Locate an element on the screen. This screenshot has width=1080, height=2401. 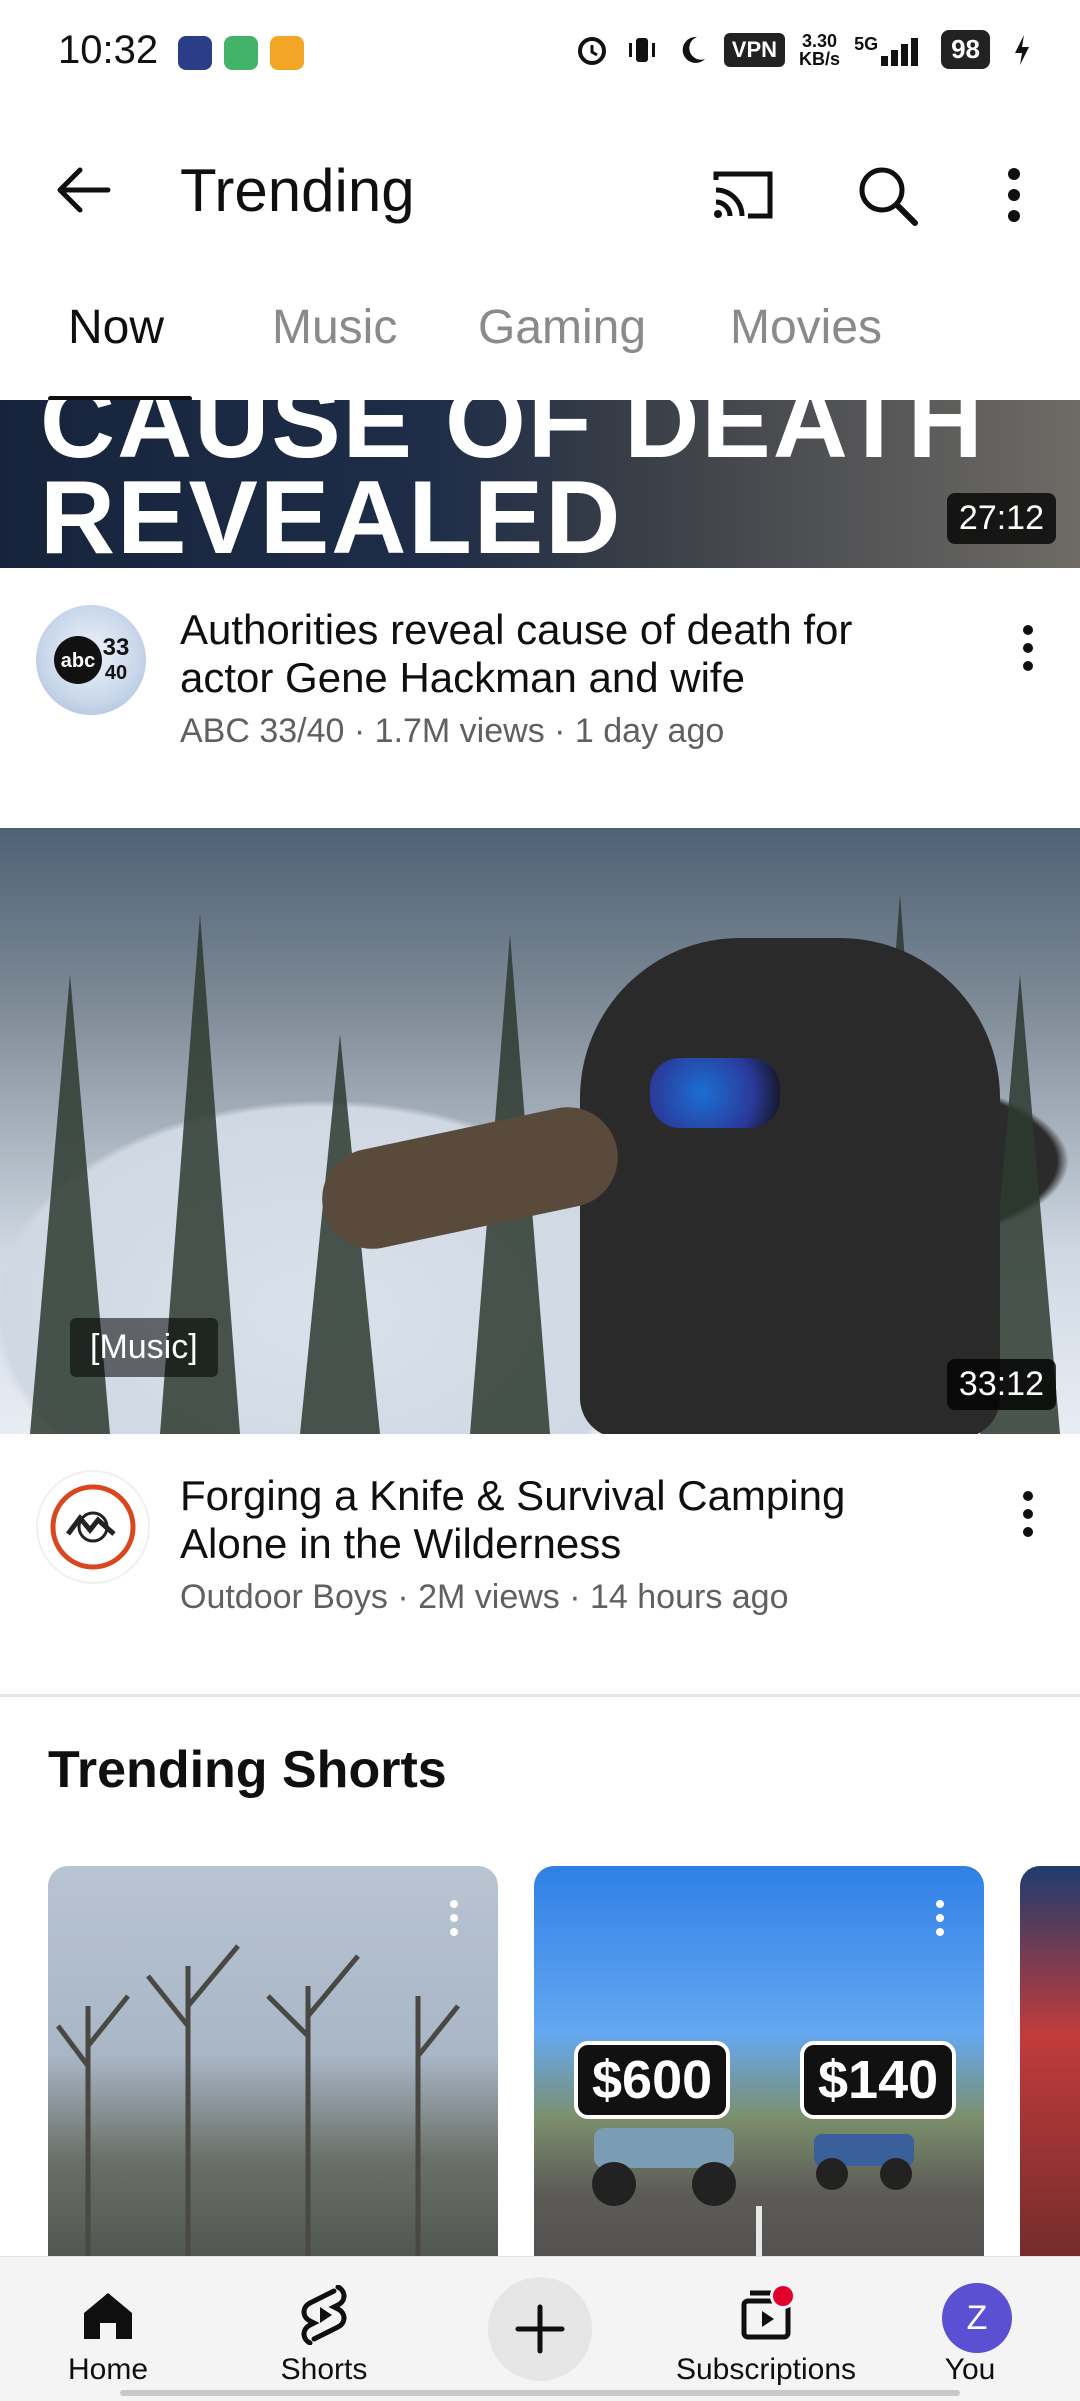
notification-icons is located at coordinates (241, 53).